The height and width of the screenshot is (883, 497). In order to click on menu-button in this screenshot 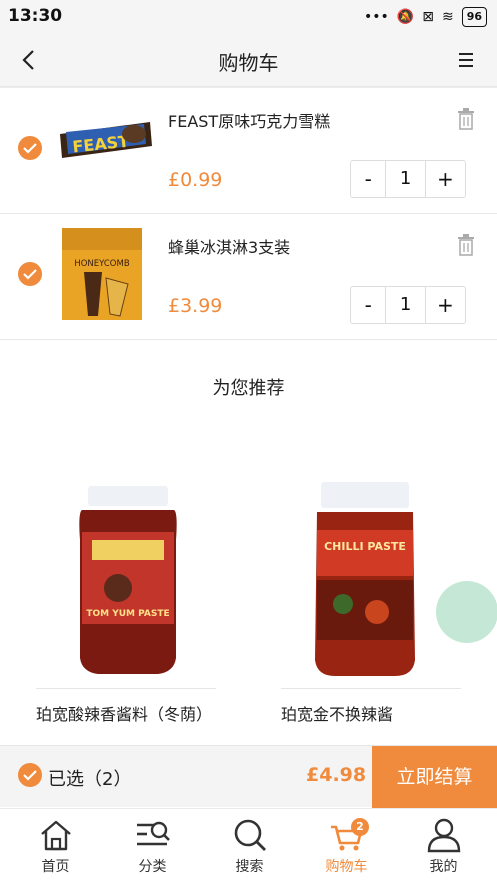, I will do `click(468, 60)`.